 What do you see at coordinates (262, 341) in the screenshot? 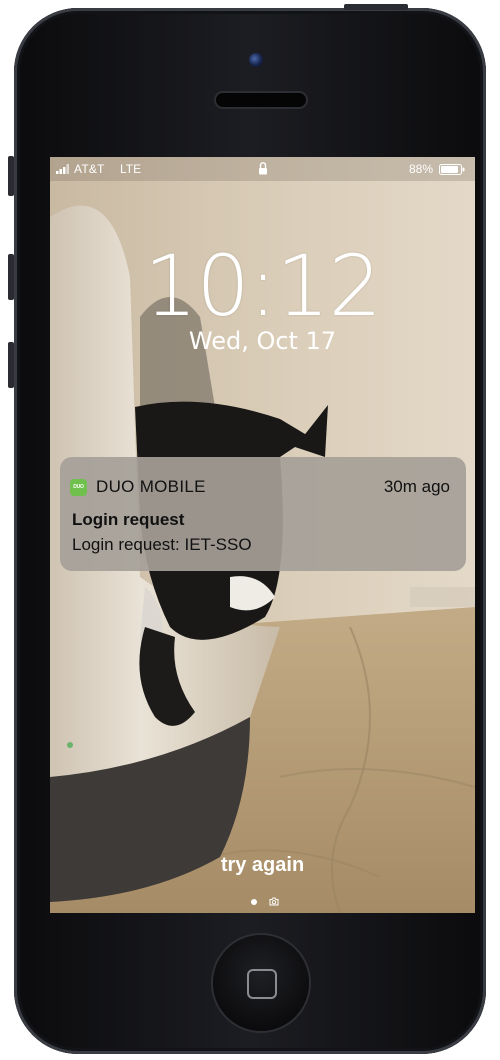
I see `lock-screen-date: Wed, Oct 17` at bounding box center [262, 341].